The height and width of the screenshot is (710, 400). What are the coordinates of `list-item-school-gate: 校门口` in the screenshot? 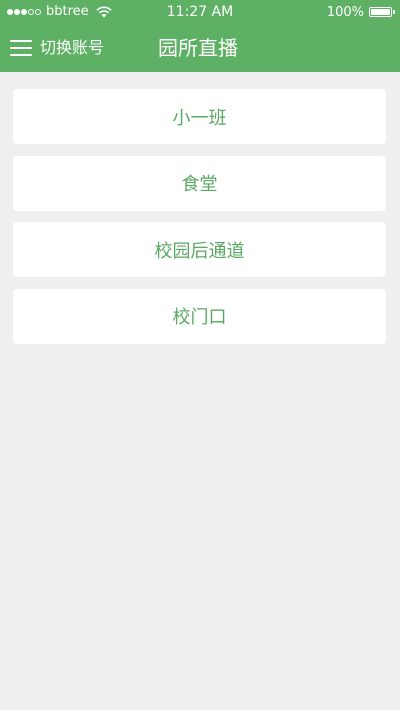 It's located at (199, 316).